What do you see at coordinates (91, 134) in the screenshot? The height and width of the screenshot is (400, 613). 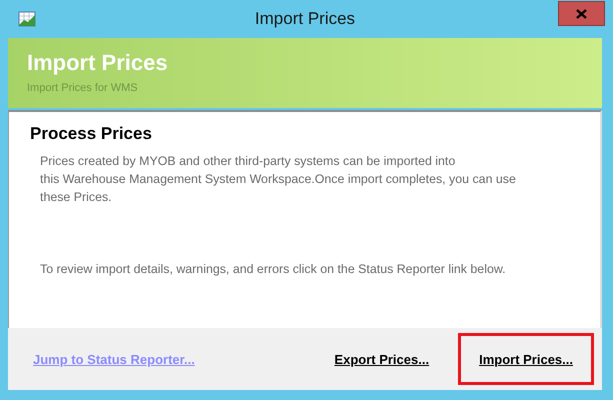 I see `section-heading: Process Prices` at bounding box center [91, 134].